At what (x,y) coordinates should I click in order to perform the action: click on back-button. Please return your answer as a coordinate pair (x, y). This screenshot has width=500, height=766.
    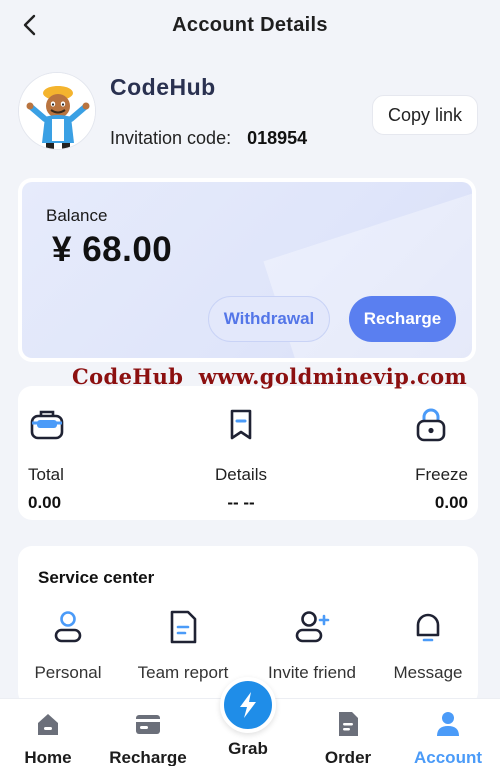
    Looking at the image, I should click on (30, 25).